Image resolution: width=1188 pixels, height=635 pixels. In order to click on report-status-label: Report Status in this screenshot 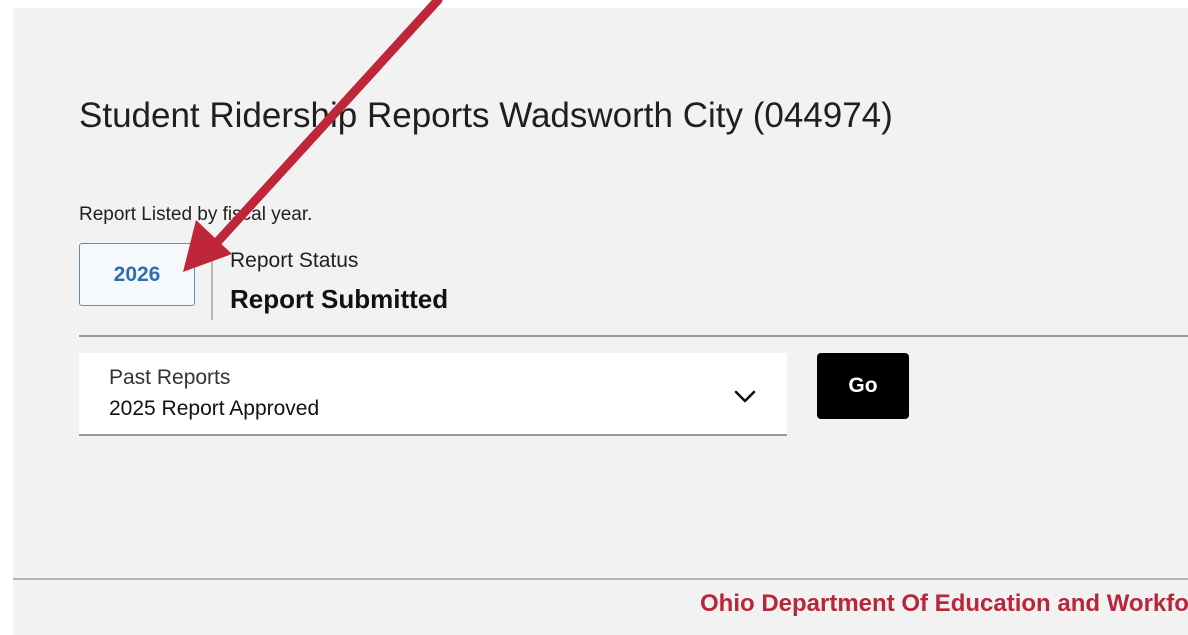, I will do `click(294, 260)`.